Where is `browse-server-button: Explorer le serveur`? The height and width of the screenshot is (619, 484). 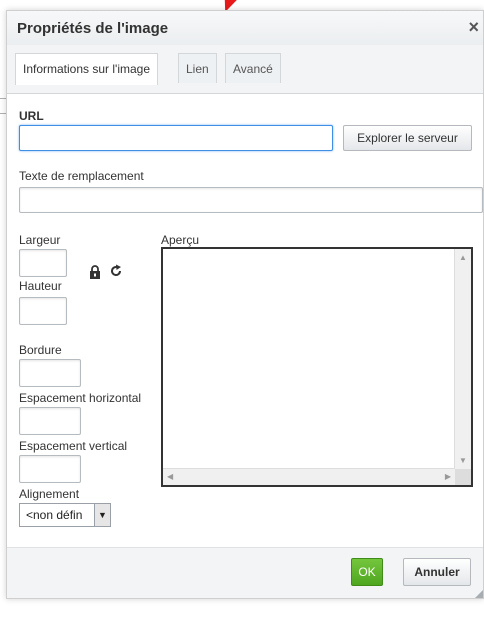
browse-server-button: Explorer le serveur is located at coordinates (407, 138).